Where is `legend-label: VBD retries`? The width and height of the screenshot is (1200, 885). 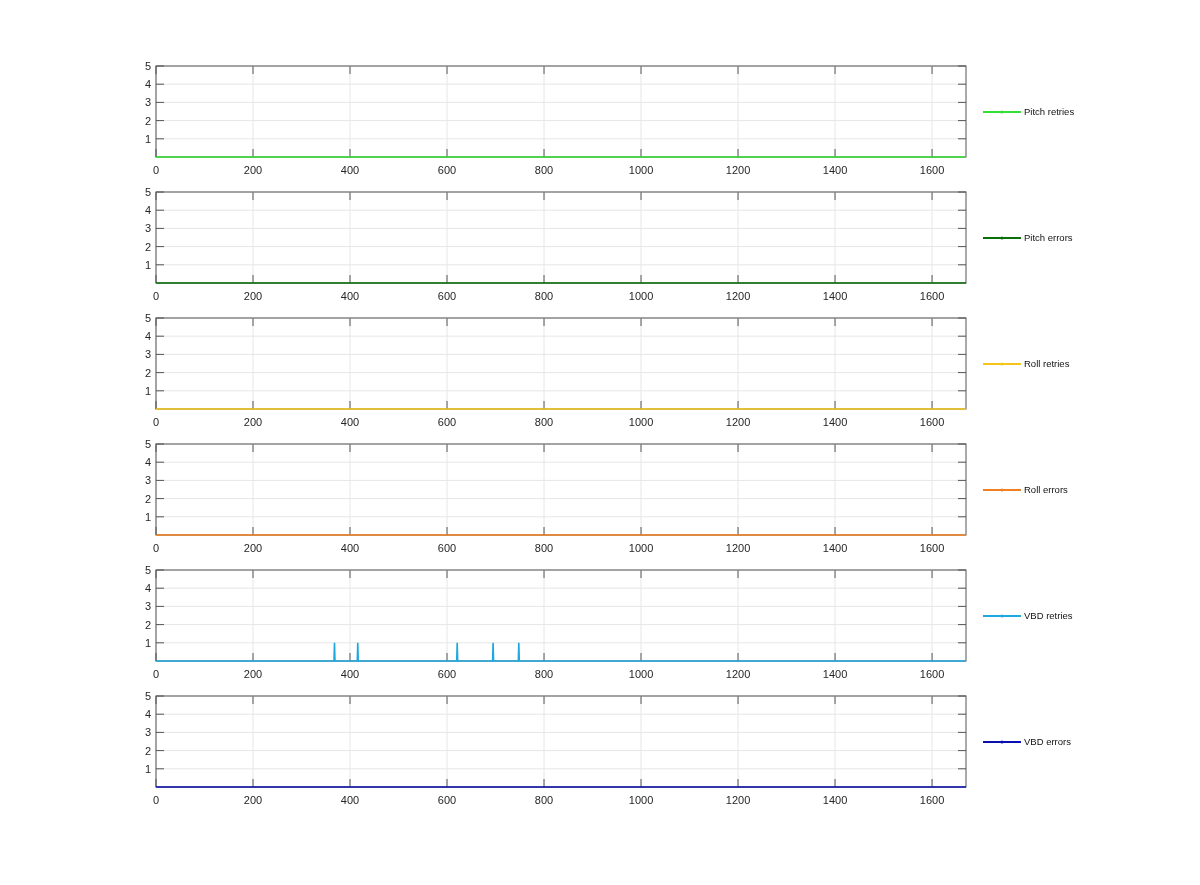
legend-label: VBD retries is located at coordinates (1048, 615).